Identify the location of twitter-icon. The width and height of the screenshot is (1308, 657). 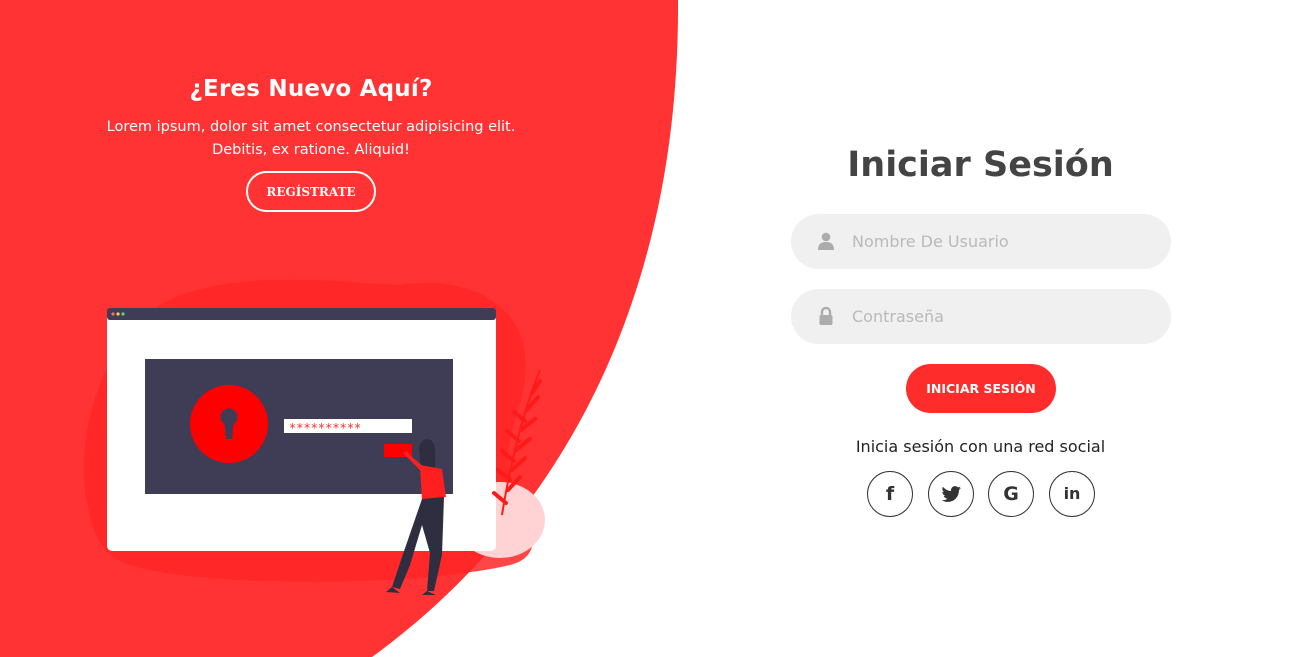
(951, 494).